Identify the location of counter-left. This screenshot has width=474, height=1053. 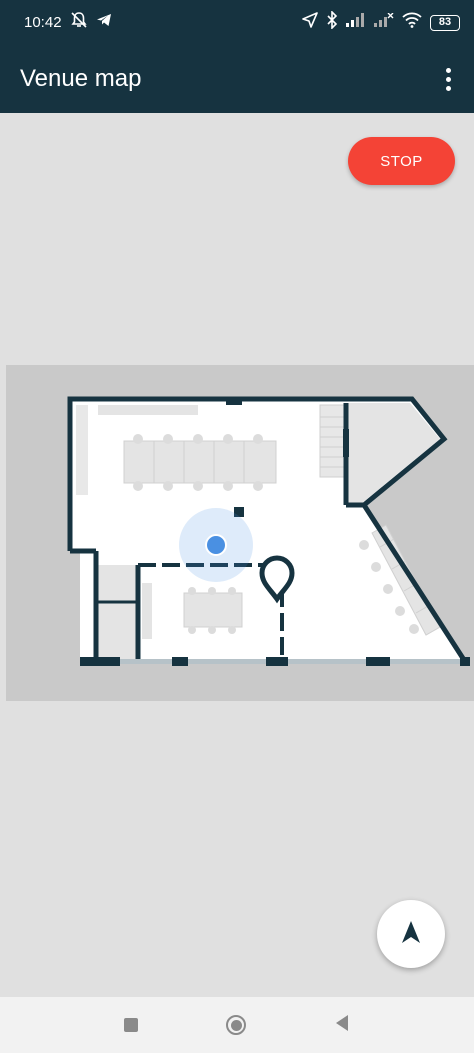
(82, 450).